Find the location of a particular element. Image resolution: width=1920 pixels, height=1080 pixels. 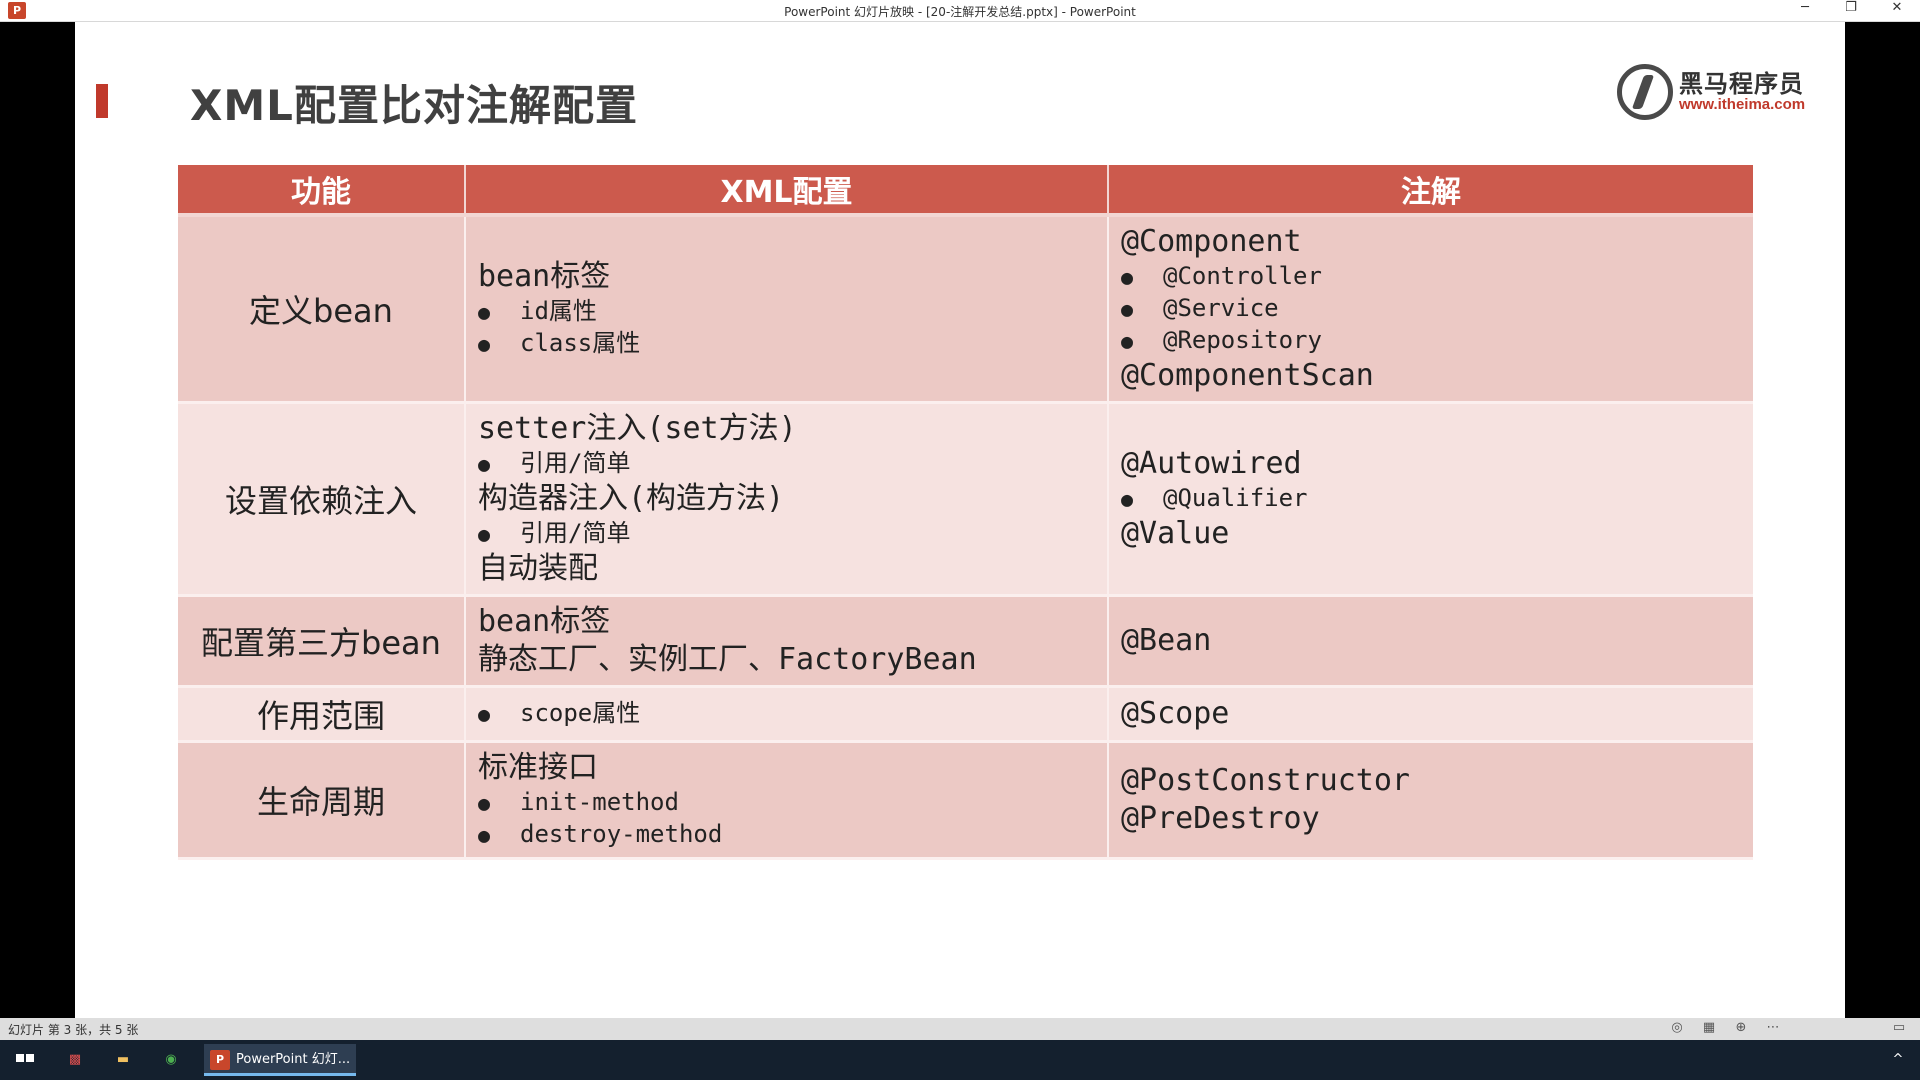

cell-line: @Scope is located at coordinates (1175, 713).